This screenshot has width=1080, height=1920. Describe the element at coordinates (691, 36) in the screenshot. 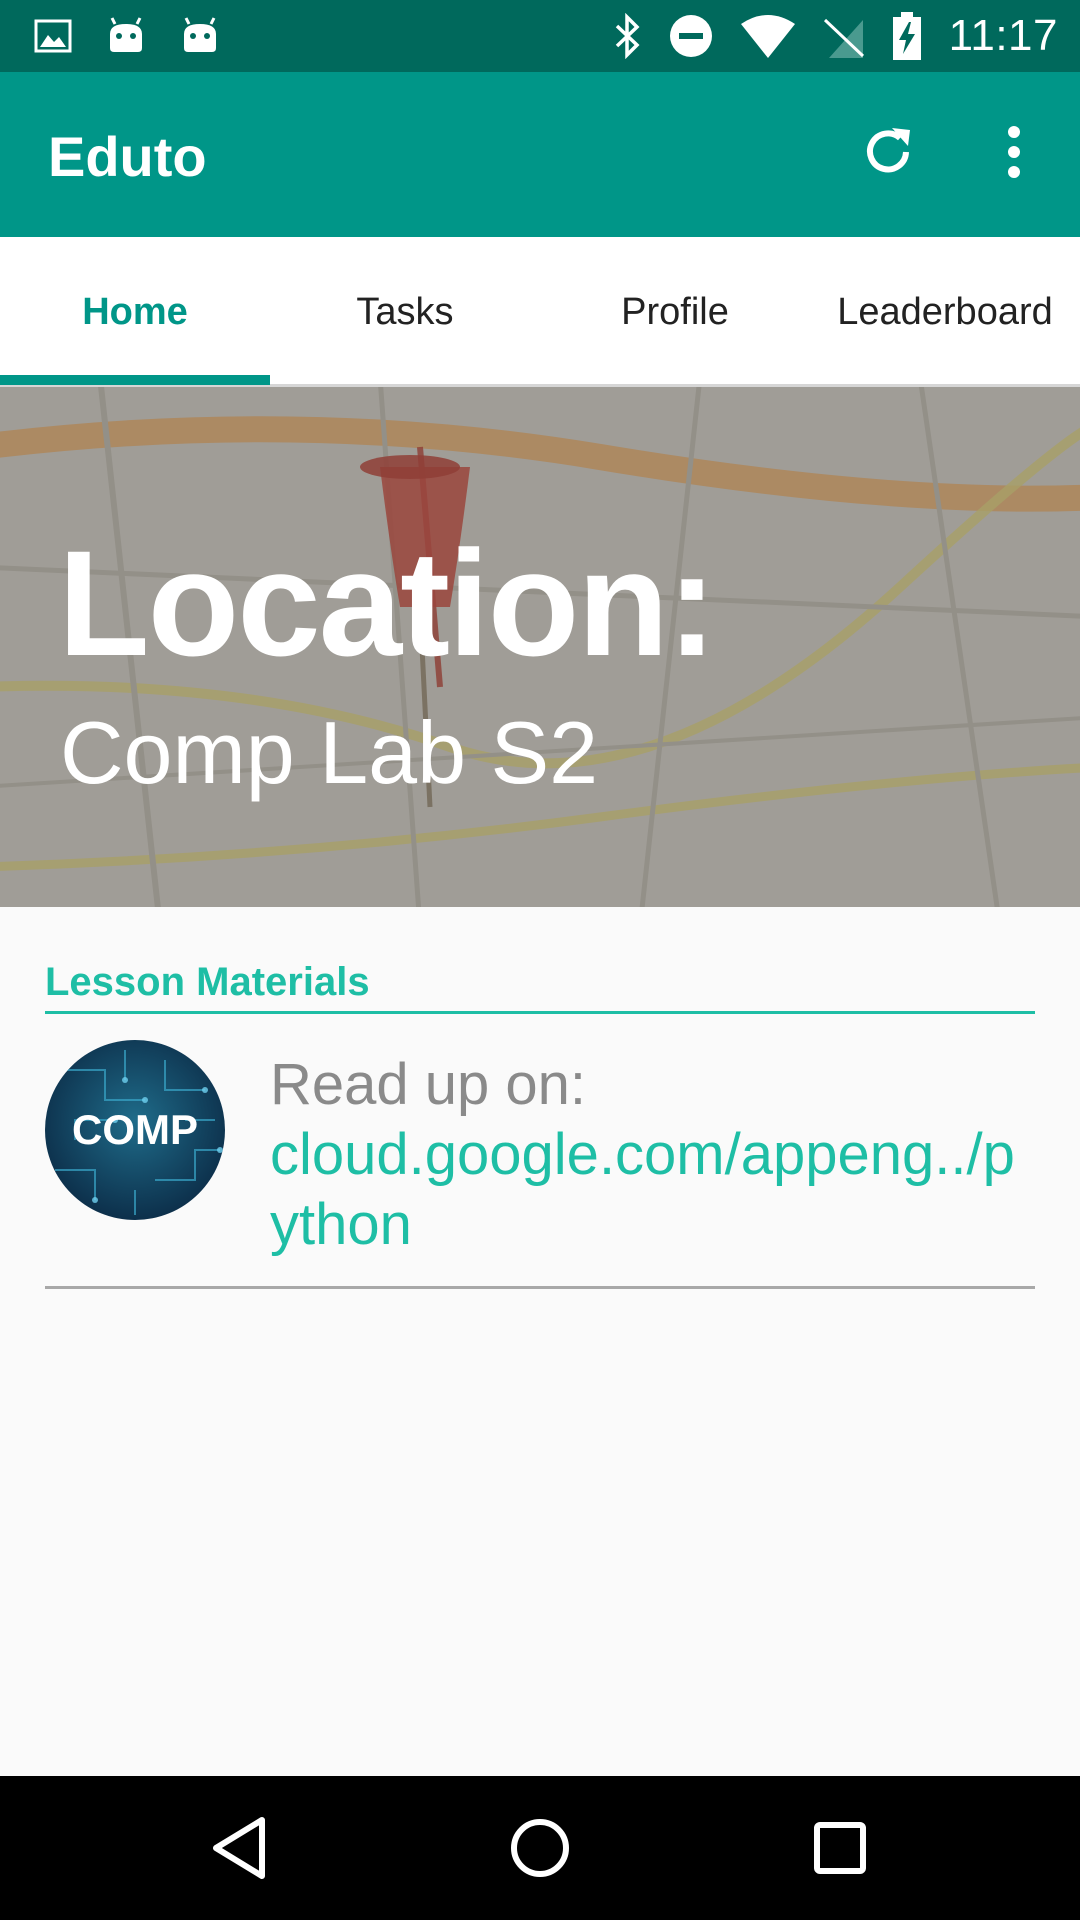

I see `do-not-disturb-icon` at that location.